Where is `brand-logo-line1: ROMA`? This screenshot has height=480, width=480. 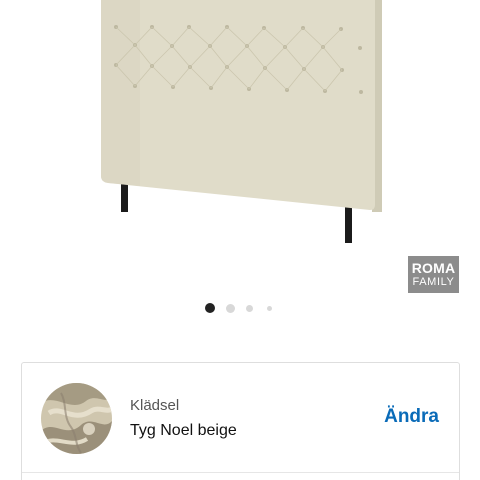
brand-logo-line1: ROMA is located at coordinates (433, 268).